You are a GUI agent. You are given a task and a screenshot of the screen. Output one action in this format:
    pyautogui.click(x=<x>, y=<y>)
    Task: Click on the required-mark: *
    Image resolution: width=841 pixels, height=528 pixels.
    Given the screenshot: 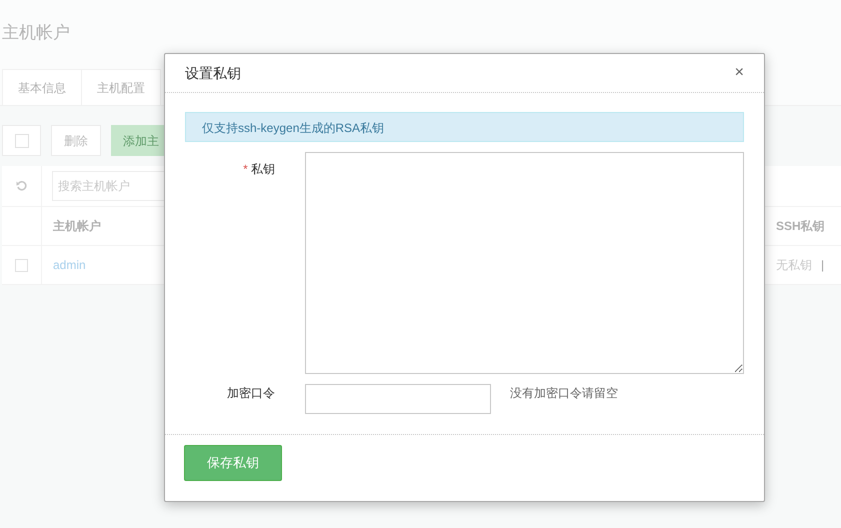 What is the action you would take?
    pyautogui.click(x=245, y=169)
    